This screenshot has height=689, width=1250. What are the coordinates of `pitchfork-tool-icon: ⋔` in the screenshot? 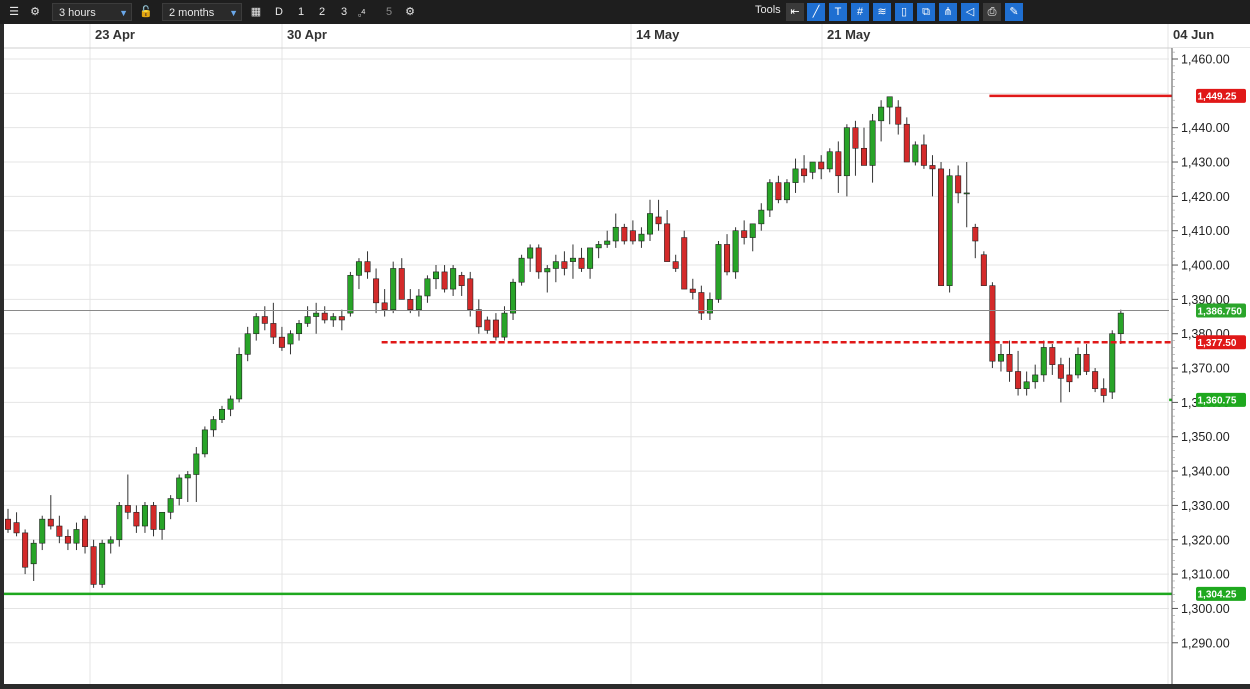 It's located at (948, 12).